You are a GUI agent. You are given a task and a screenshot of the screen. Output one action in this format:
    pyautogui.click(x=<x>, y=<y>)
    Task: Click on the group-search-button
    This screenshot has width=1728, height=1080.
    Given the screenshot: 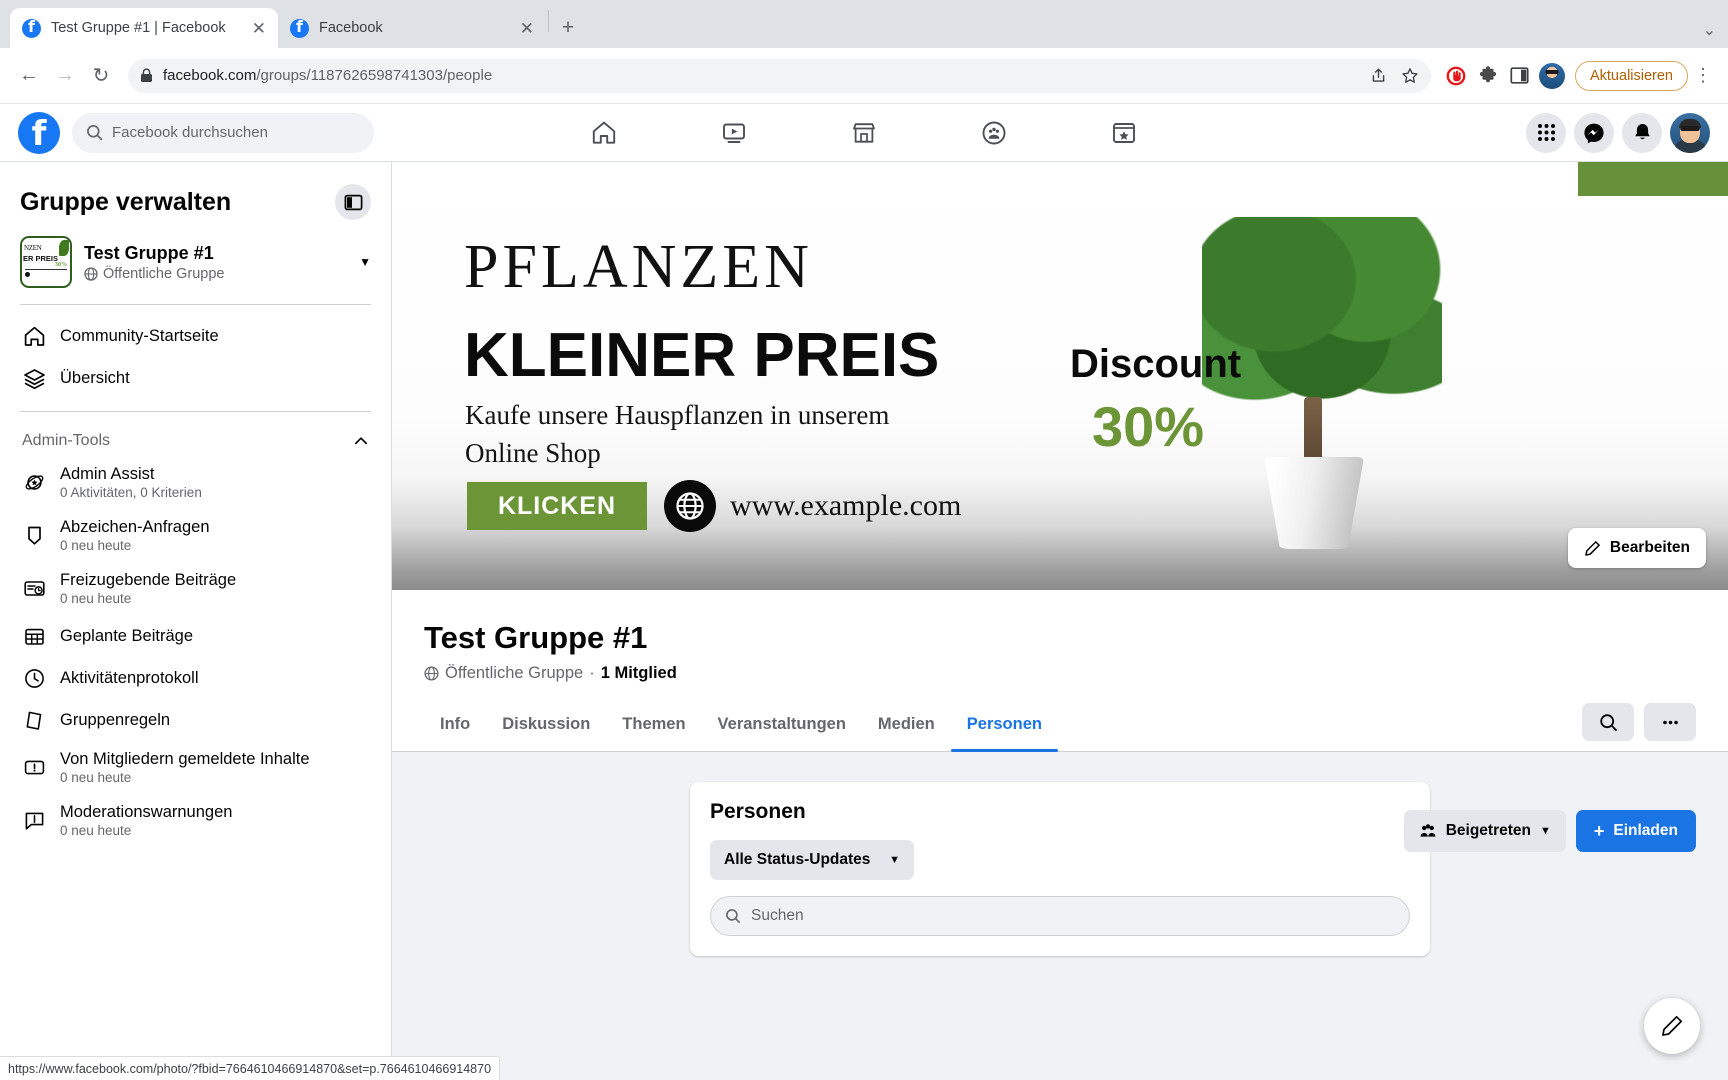 What is the action you would take?
    pyautogui.click(x=1608, y=722)
    